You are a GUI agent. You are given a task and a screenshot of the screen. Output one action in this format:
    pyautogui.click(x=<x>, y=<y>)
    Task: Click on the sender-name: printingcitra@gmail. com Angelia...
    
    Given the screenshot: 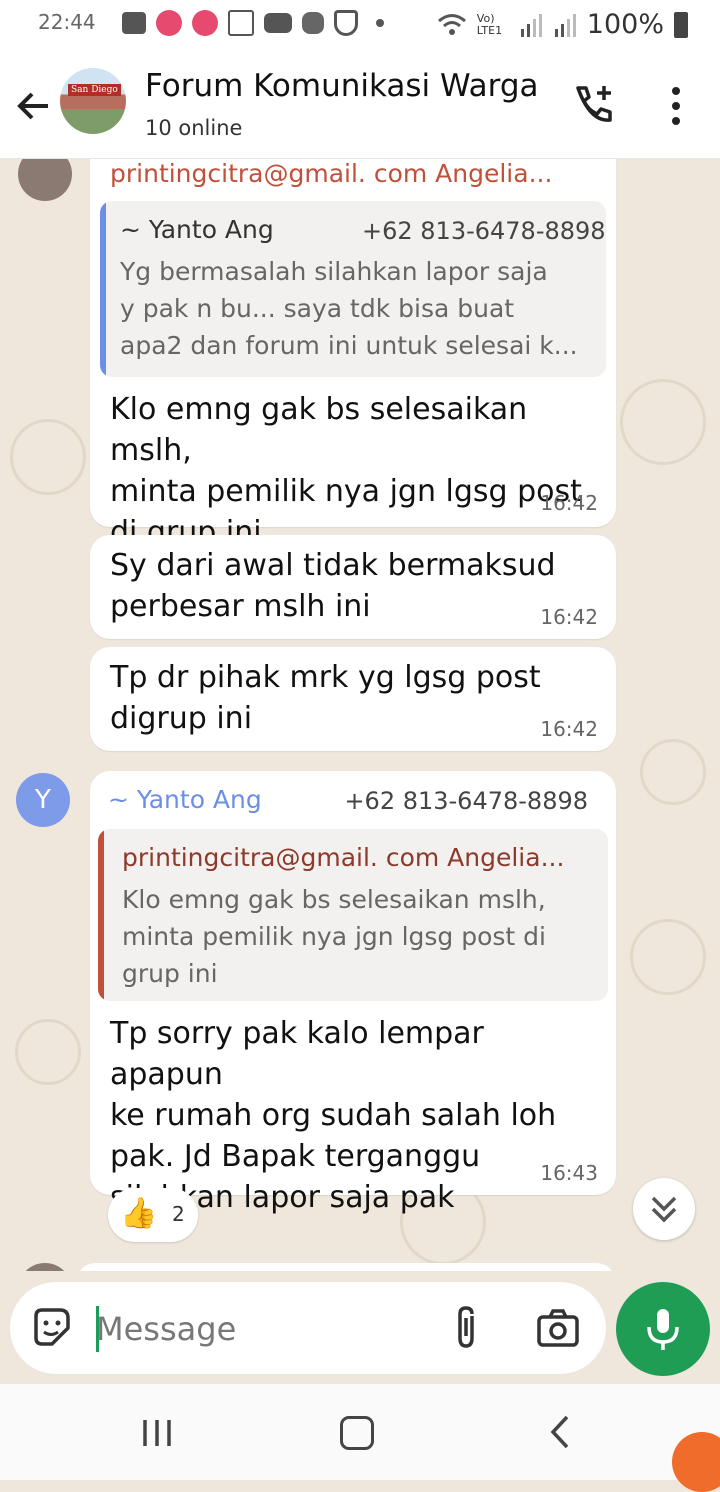 What is the action you would take?
    pyautogui.click(x=331, y=173)
    